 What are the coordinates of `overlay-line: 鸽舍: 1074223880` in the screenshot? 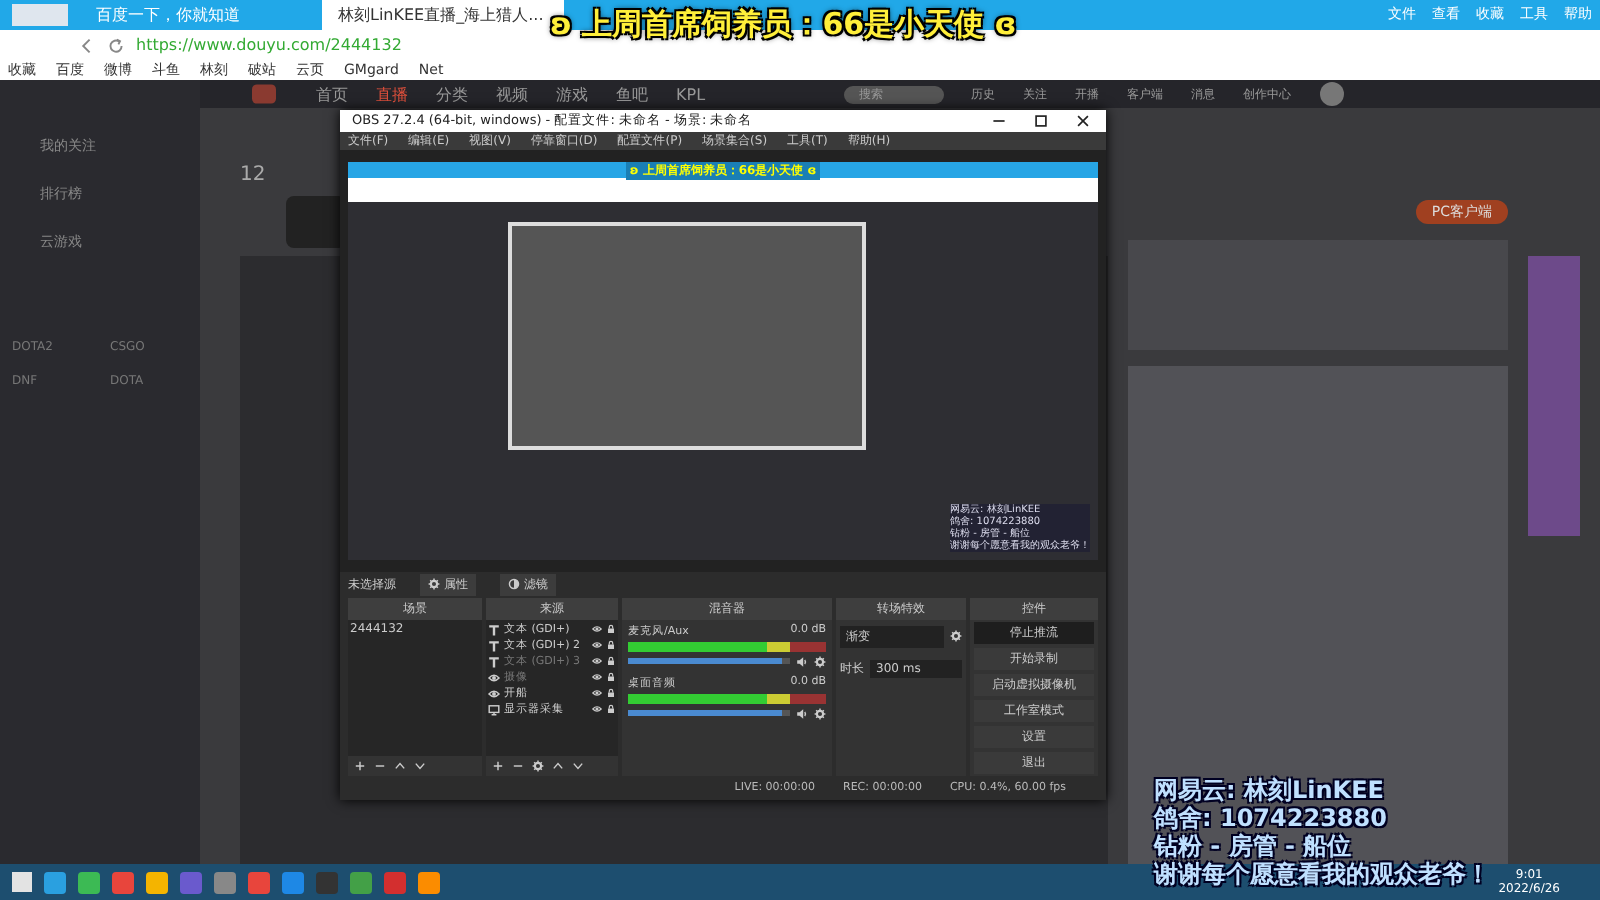 It's located at (1271, 818).